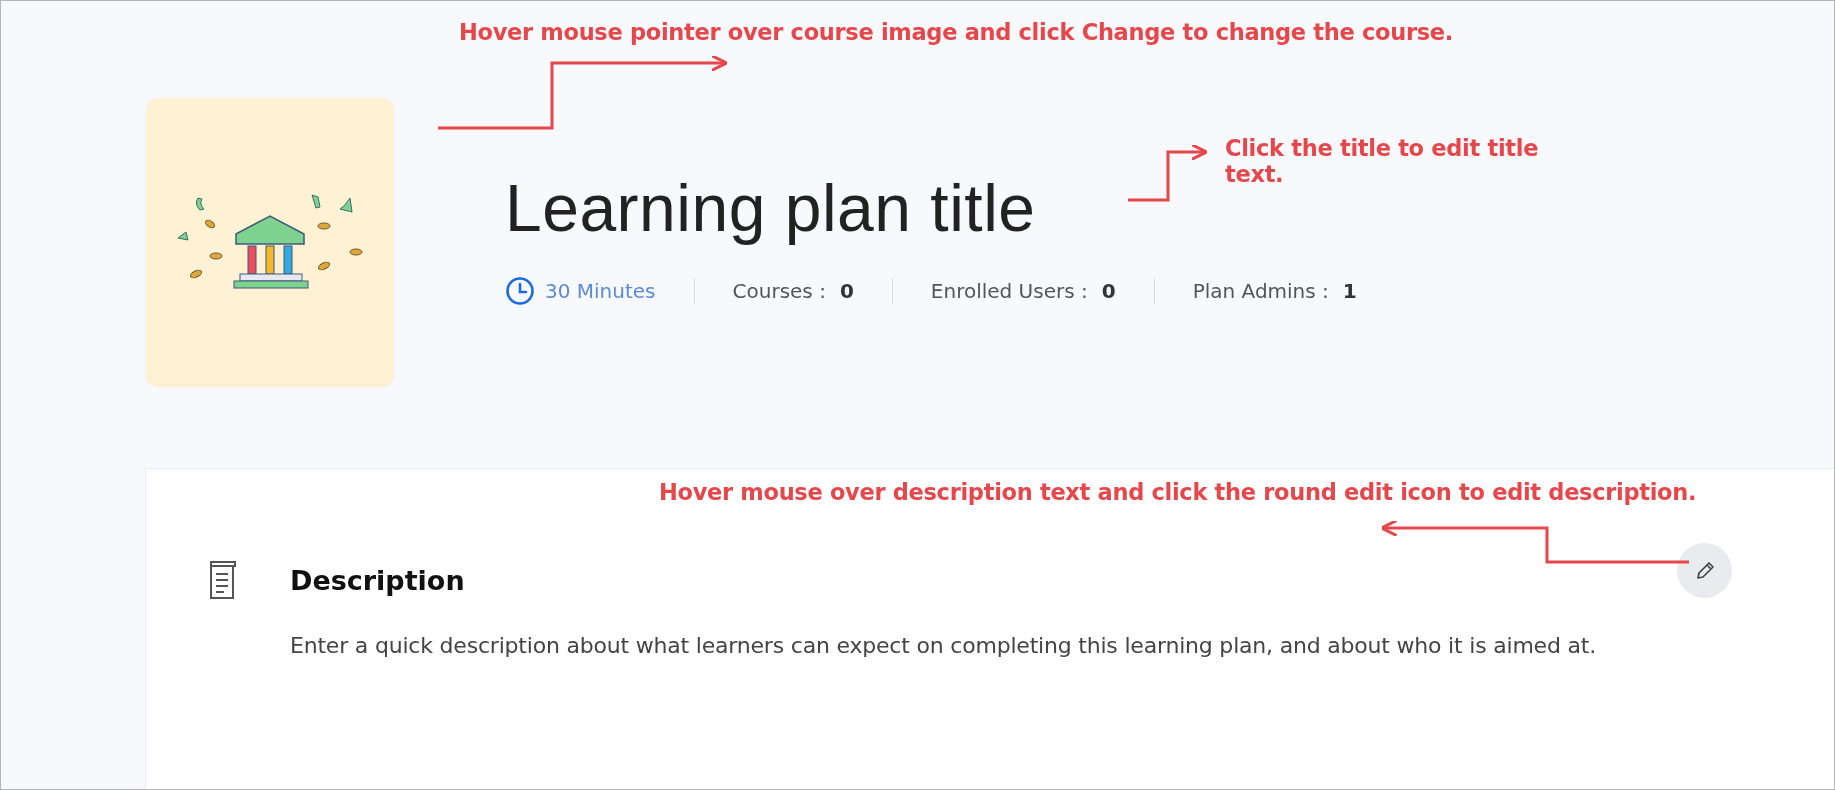 This screenshot has height=790, width=1835. I want to click on course-image, so click(270, 242).